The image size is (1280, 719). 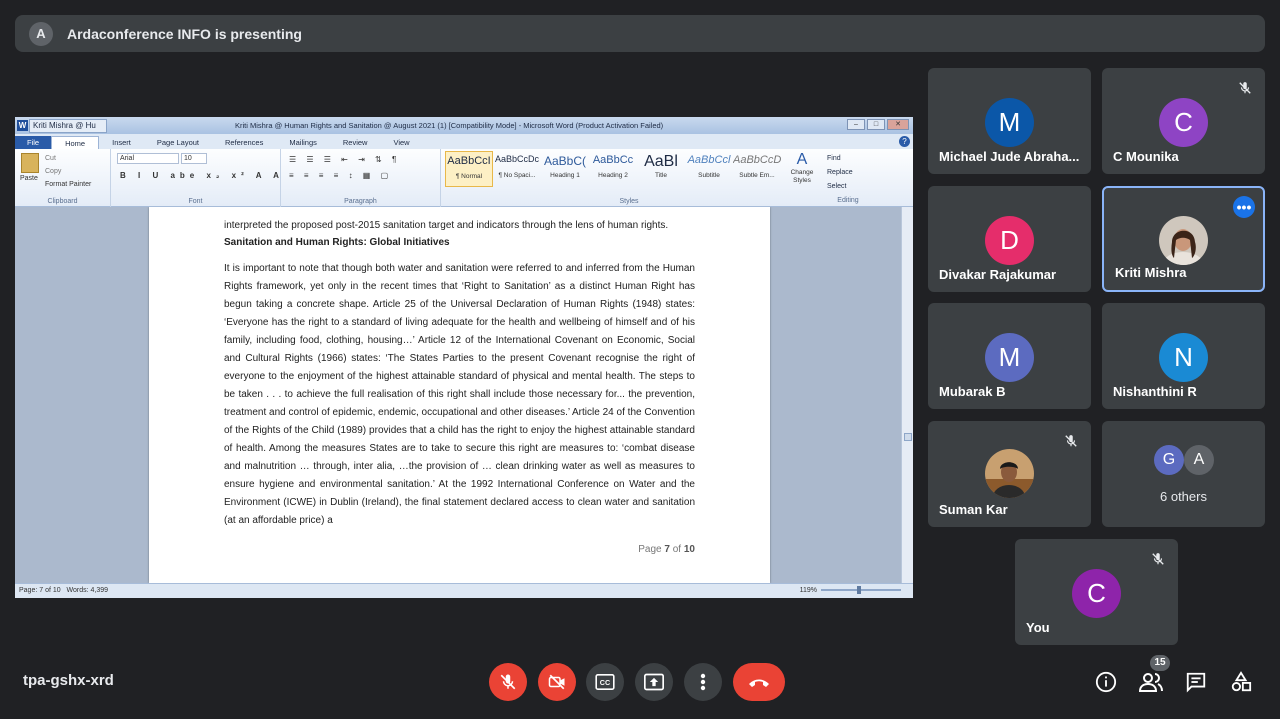 I want to click on tab-file: File, so click(x=33, y=142).